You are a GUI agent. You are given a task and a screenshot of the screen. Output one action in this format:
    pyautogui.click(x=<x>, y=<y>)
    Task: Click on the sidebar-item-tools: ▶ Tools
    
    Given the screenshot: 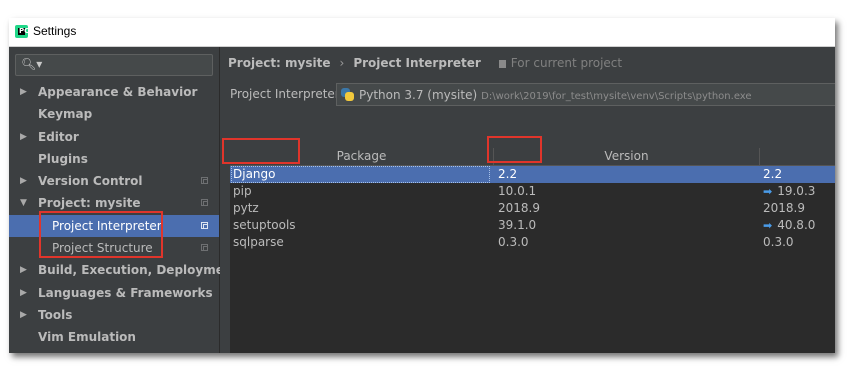 What is the action you would take?
    pyautogui.click(x=114, y=315)
    